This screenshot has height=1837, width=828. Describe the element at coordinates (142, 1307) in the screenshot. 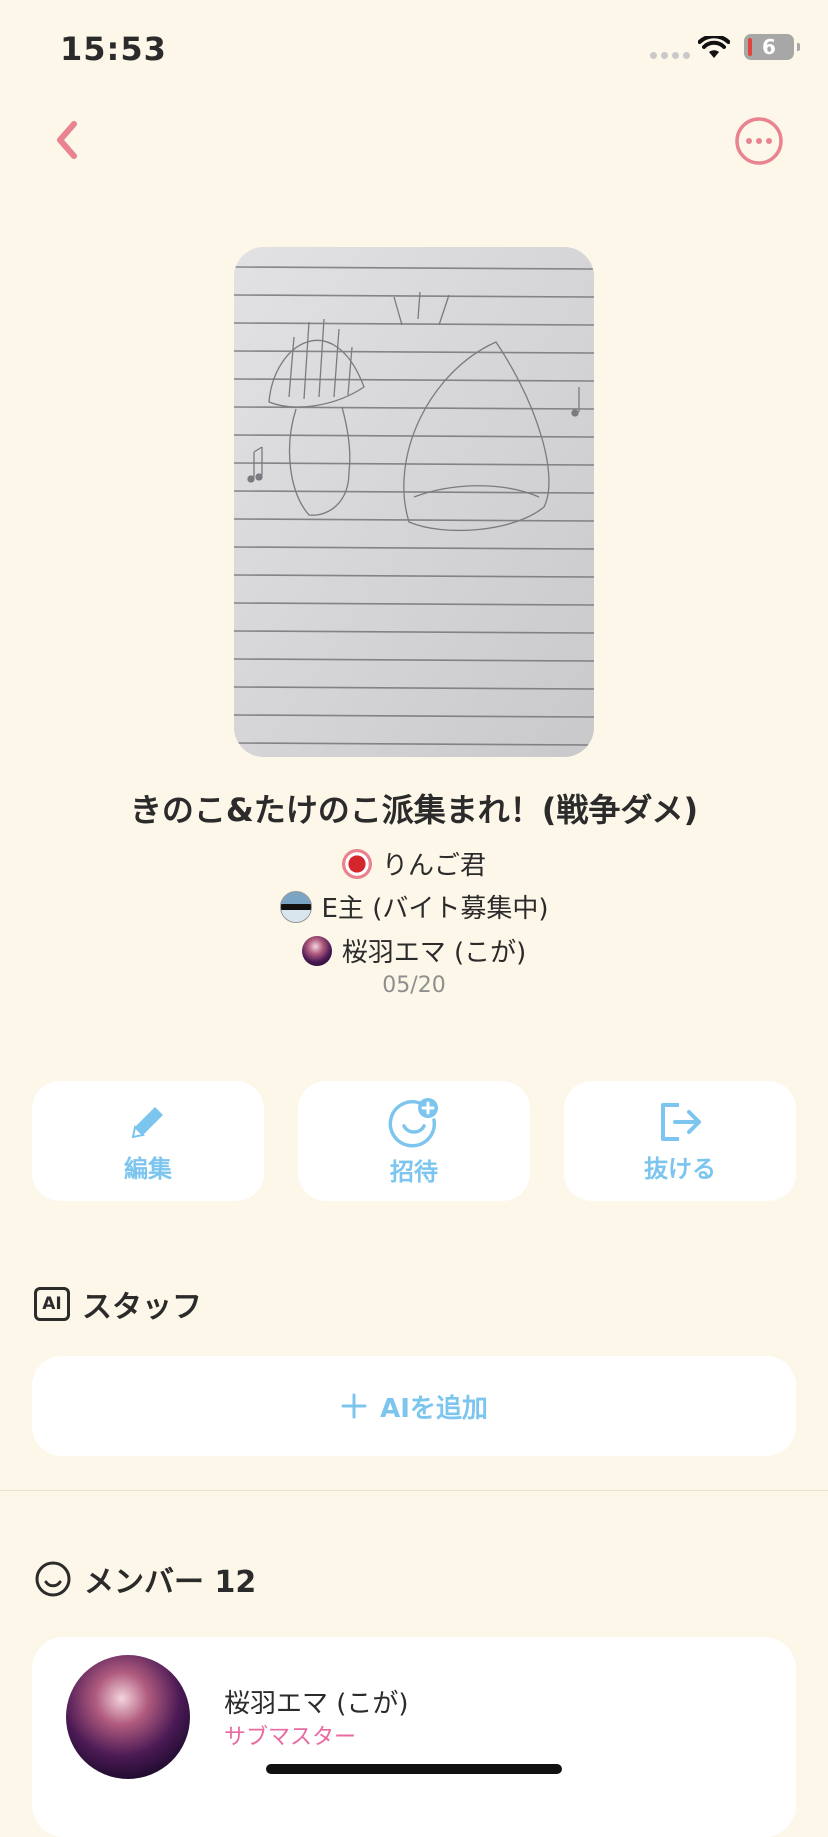

I see `staff-header-label: スタッフ` at that location.